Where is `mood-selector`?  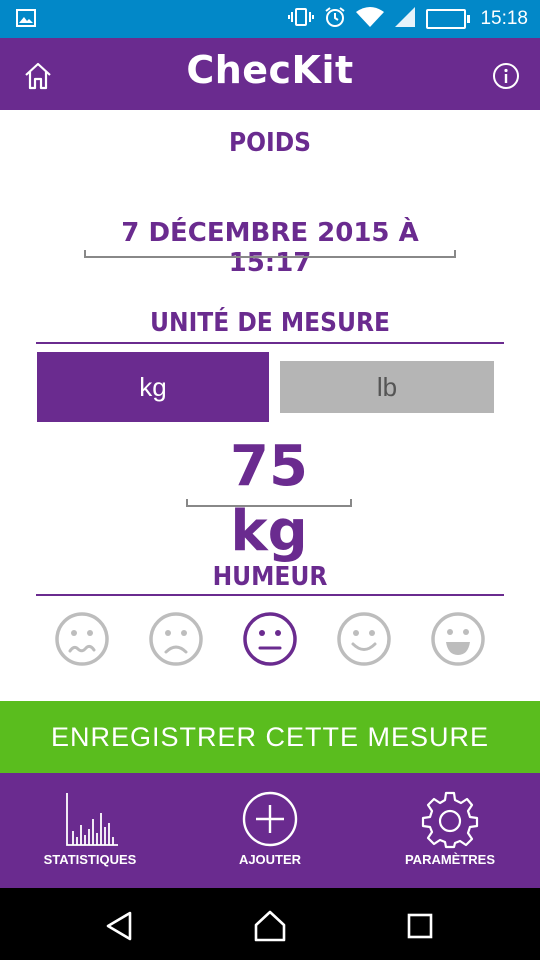
mood-selector is located at coordinates (270, 639).